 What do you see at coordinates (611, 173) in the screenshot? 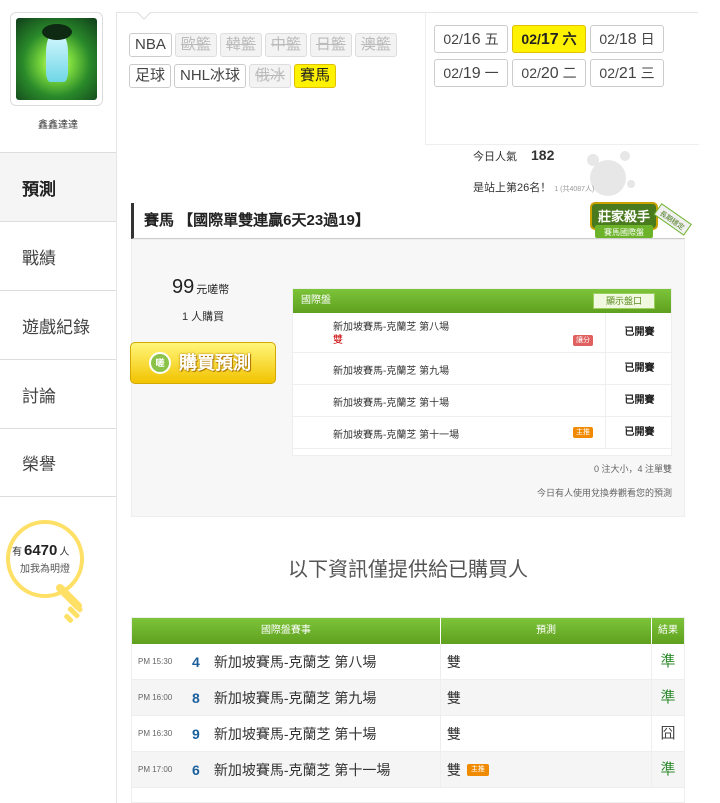
I see `splash-decoration` at bounding box center [611, 173].